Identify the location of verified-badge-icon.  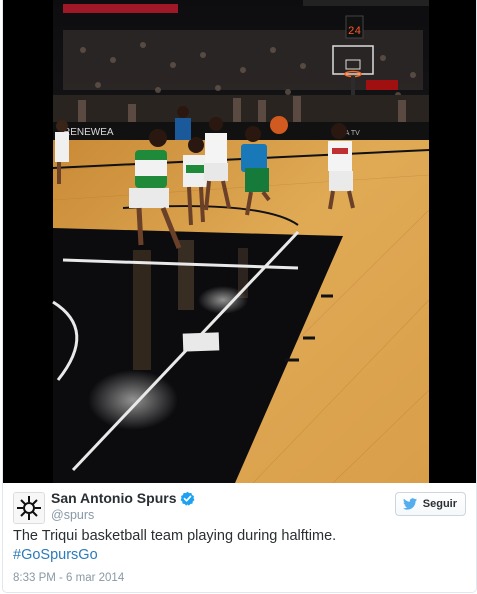
(188, 498).